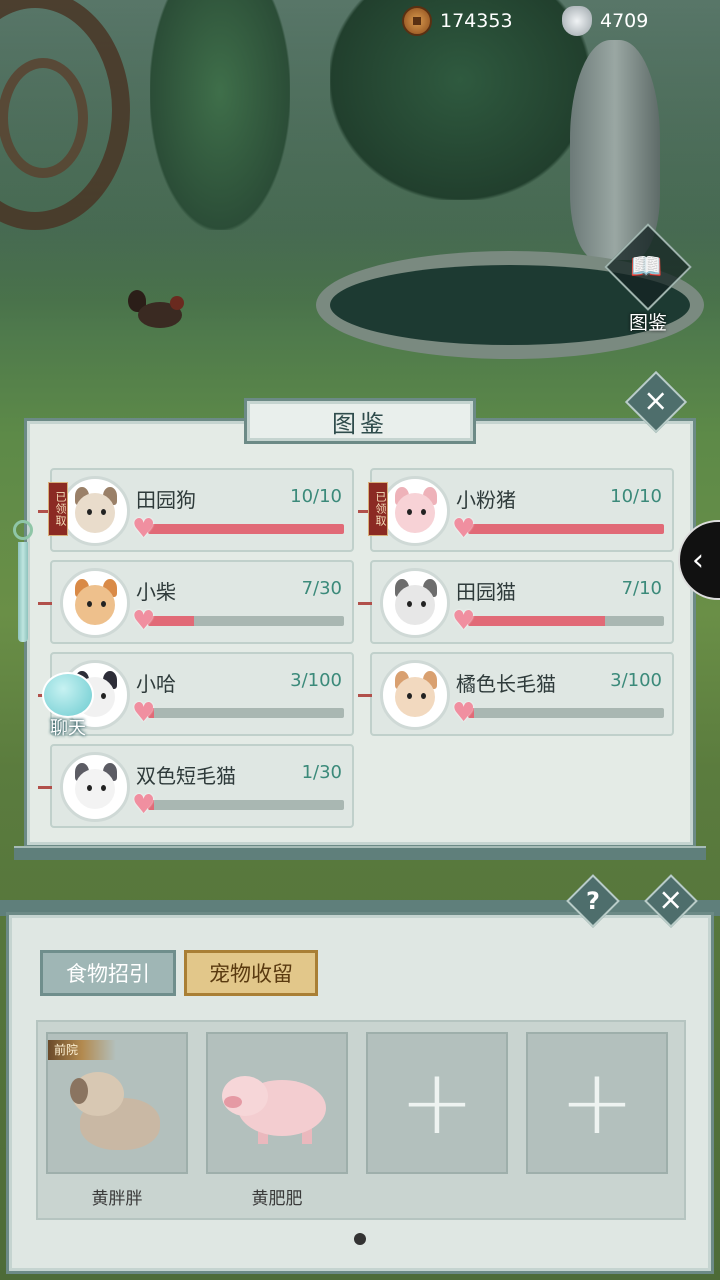 The image size is (720, 1280). What do you see at coordinates (641, 588) in the screenshot?
I see `pet-progress-count: 7/10` at bounding box center [641, 588].